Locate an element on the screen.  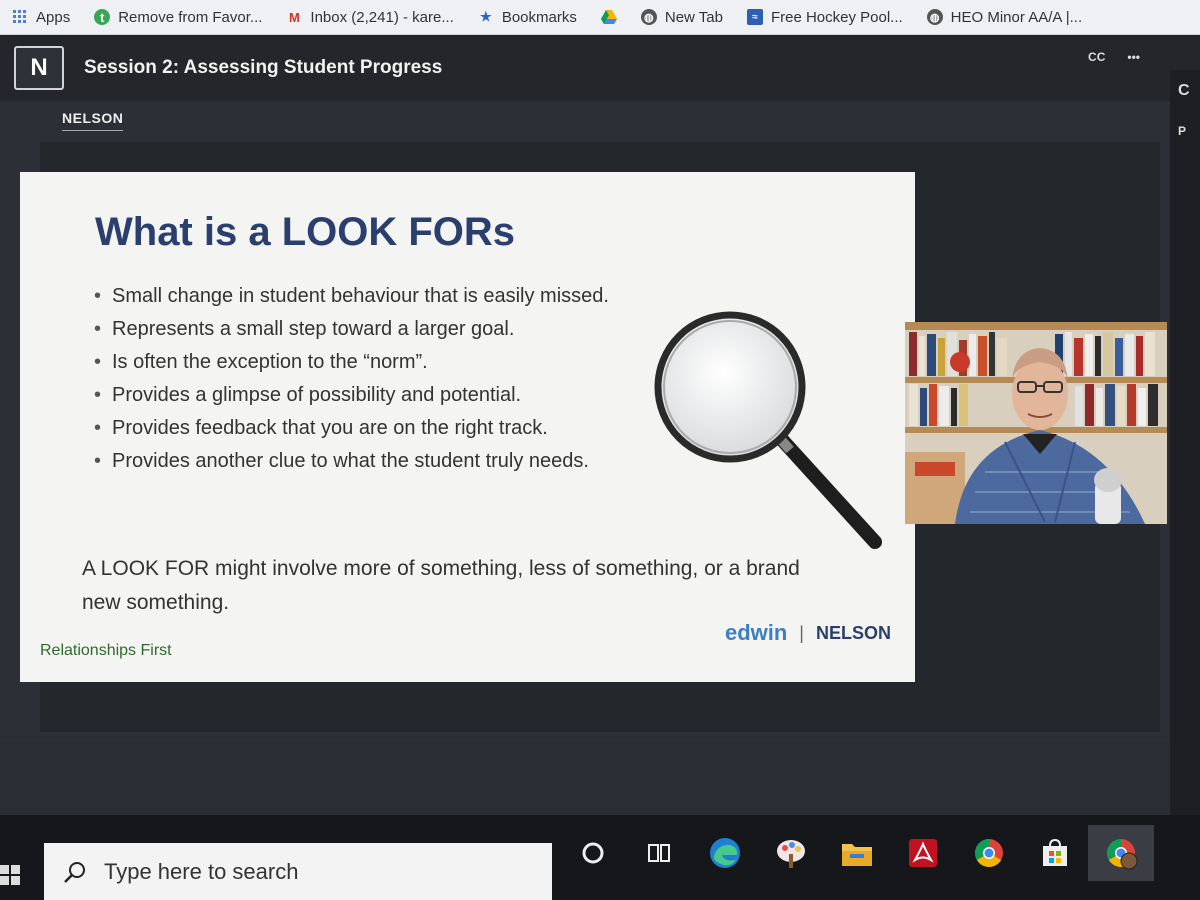
bookmark-bookmarks: ★ Bookmarks is located at coordinates (527, 17).